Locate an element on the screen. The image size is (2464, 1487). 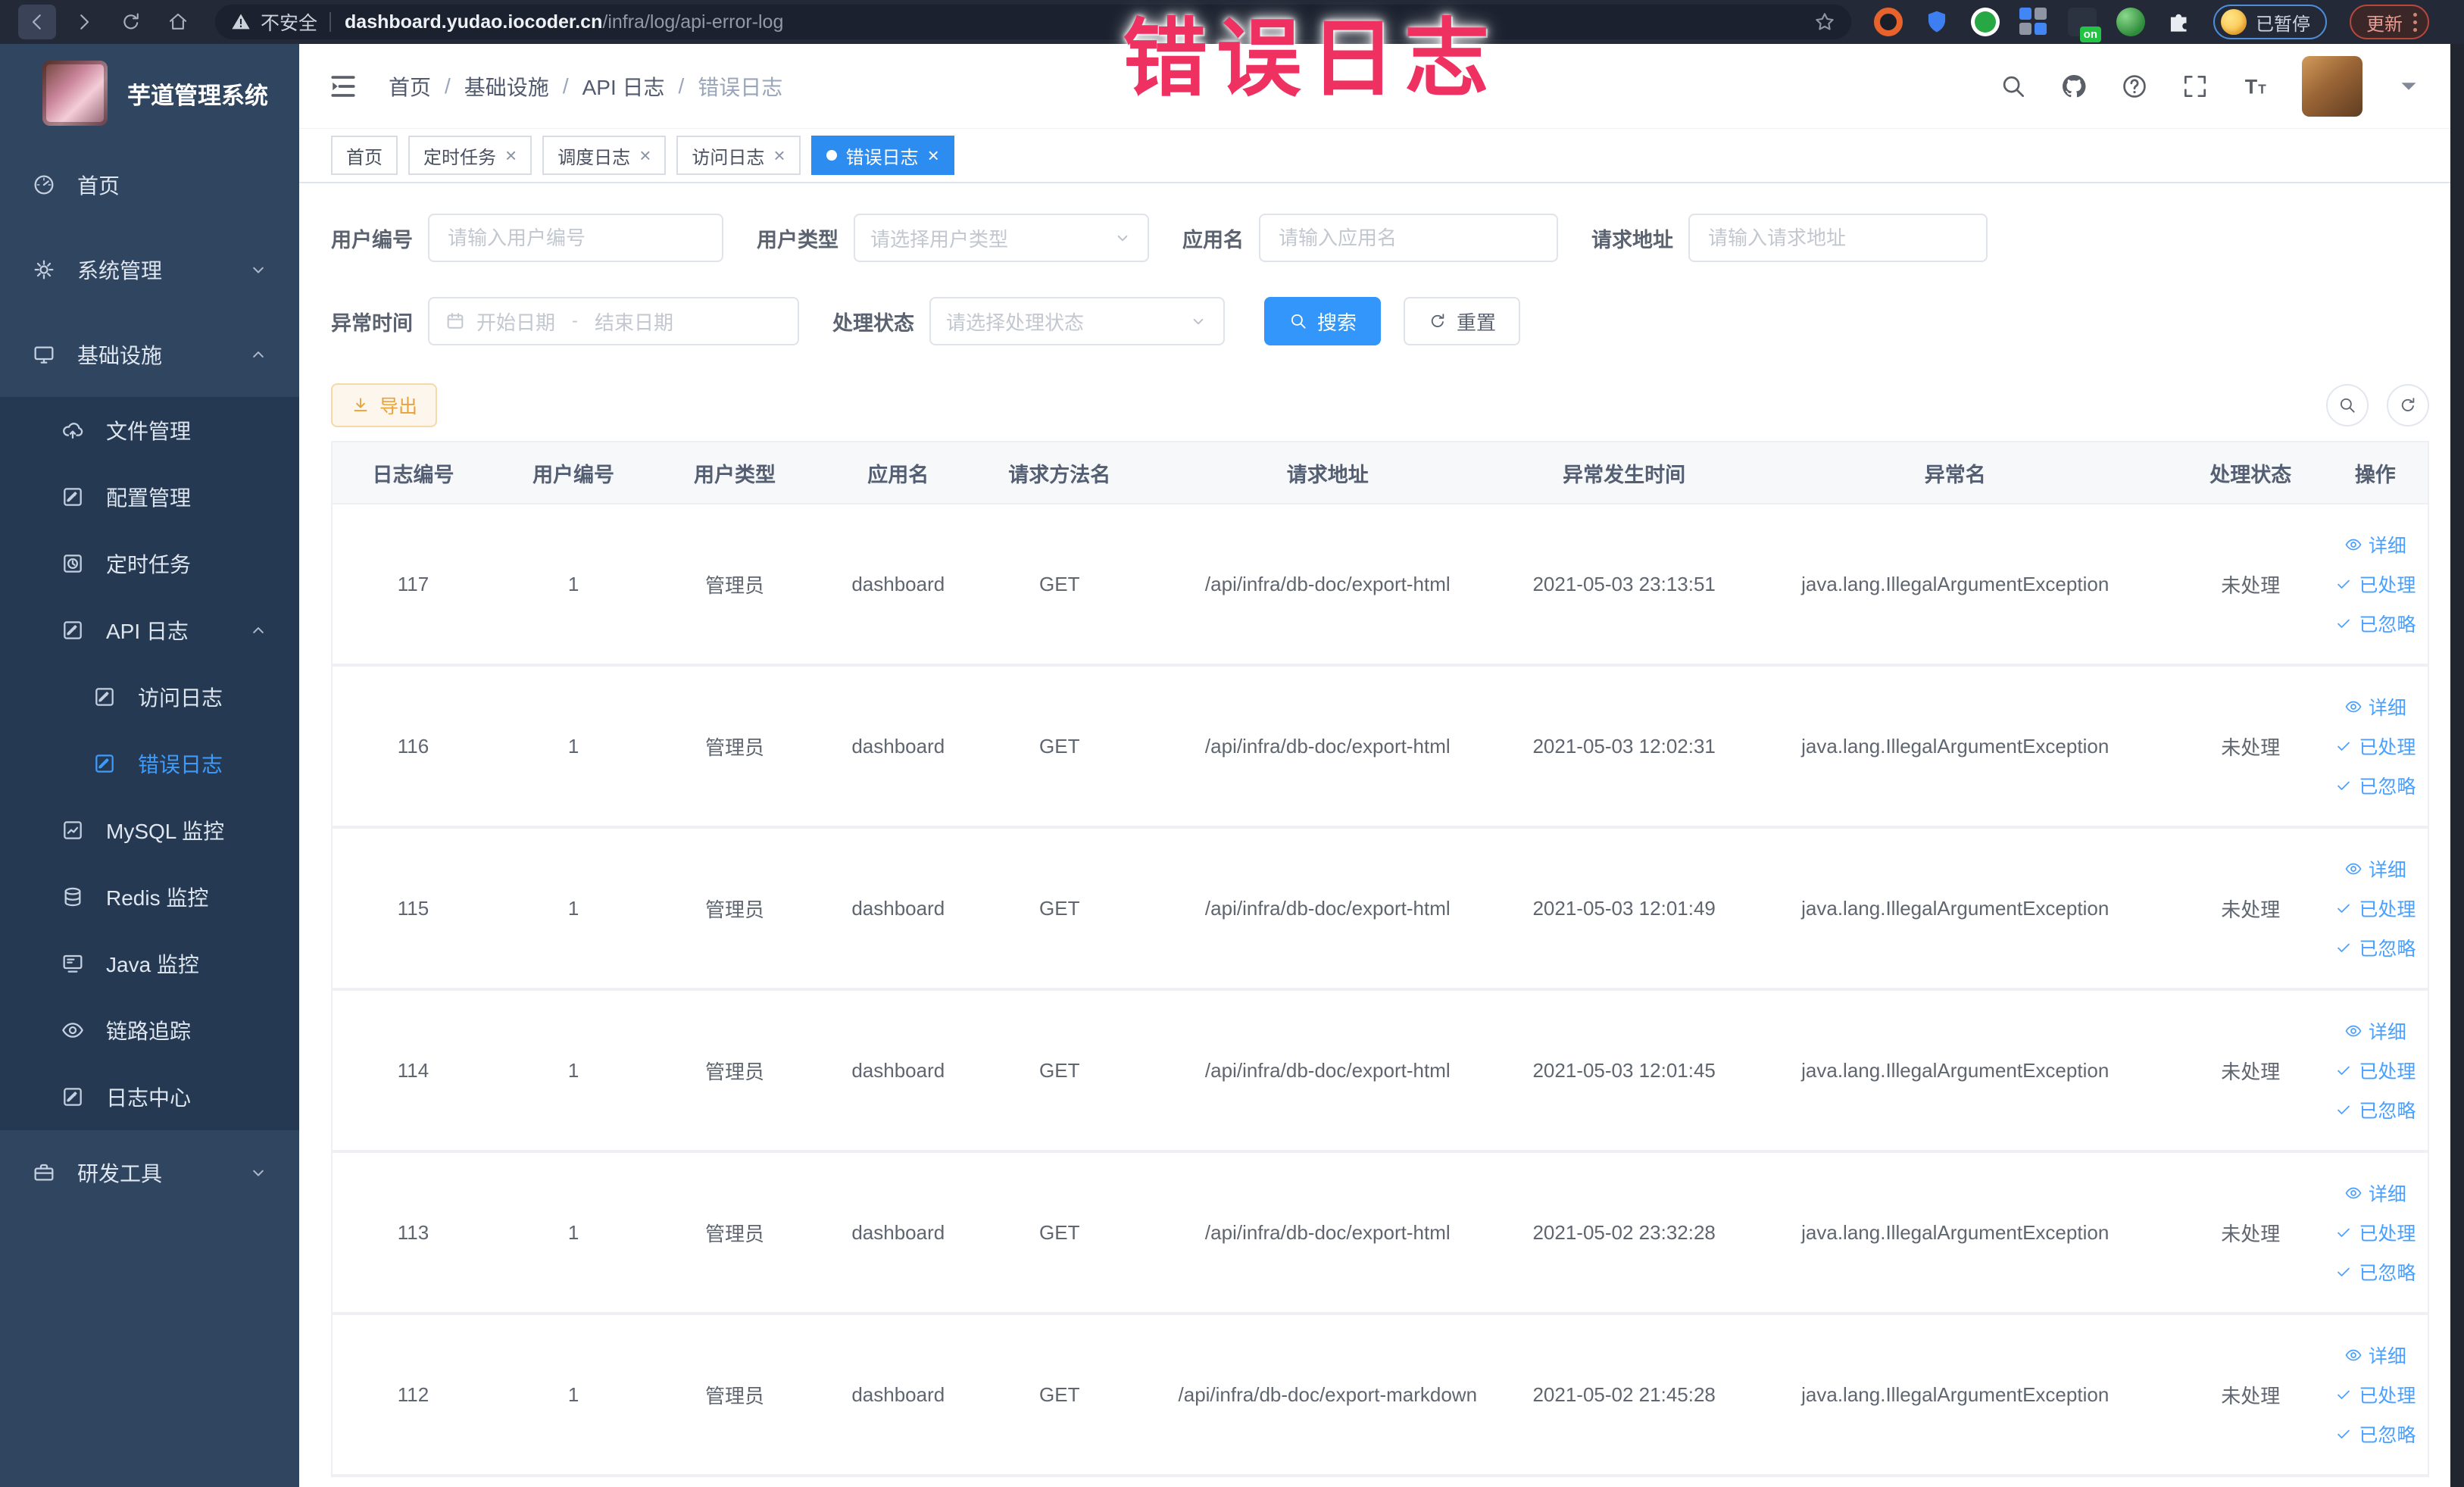
breadcrumb-item: API 日志 is located at coordinates (623, 86).